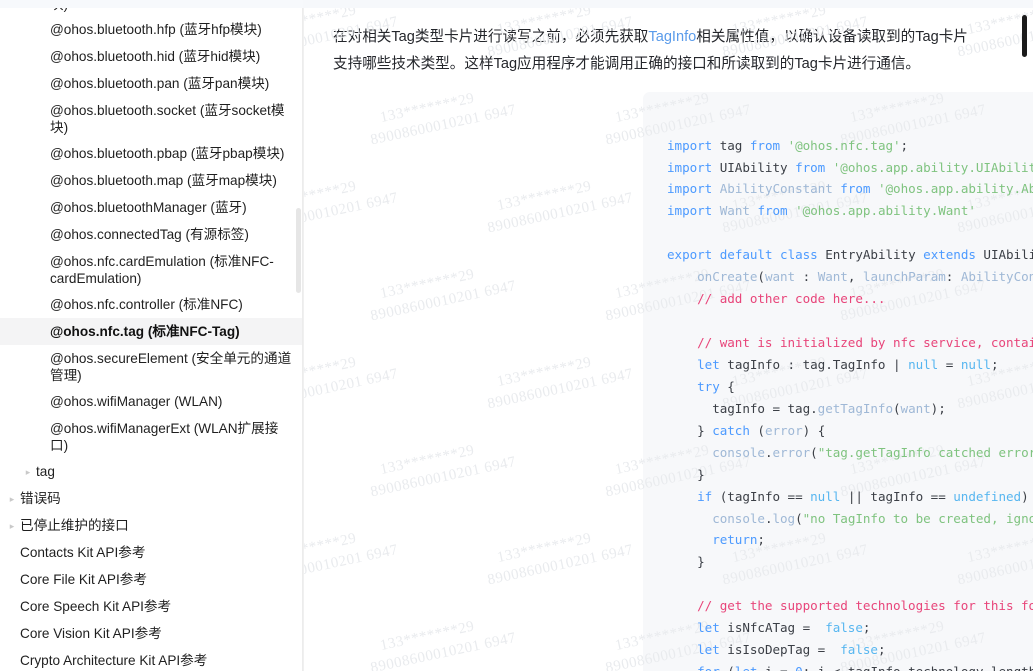 Image resolution: width=1033 pixels, height=671 pixels. I want to click on sidebar-item: ▸ 已停止维护的接口, so click(151, 525).